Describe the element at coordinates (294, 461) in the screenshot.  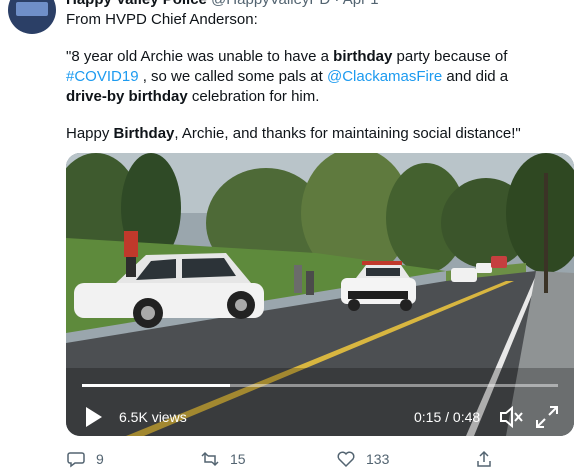
I see `tweet-actions: 9 15 133` at that location.